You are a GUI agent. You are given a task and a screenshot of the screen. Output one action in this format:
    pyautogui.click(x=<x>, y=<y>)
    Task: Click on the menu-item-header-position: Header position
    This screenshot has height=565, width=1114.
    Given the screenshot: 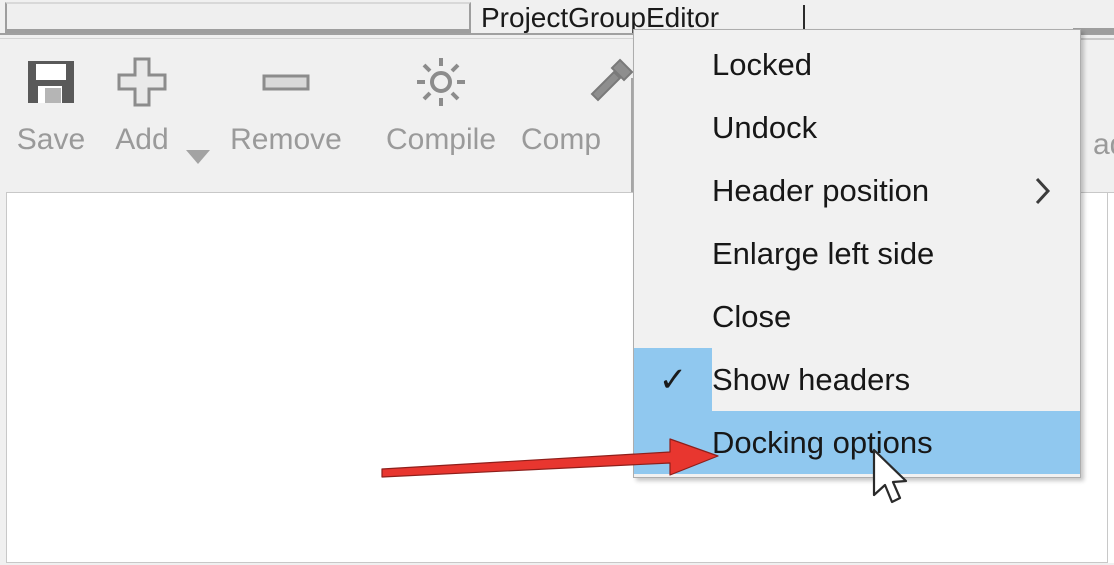 What is the action you would take?
    pyautogui.click(x=857, y=190)
    